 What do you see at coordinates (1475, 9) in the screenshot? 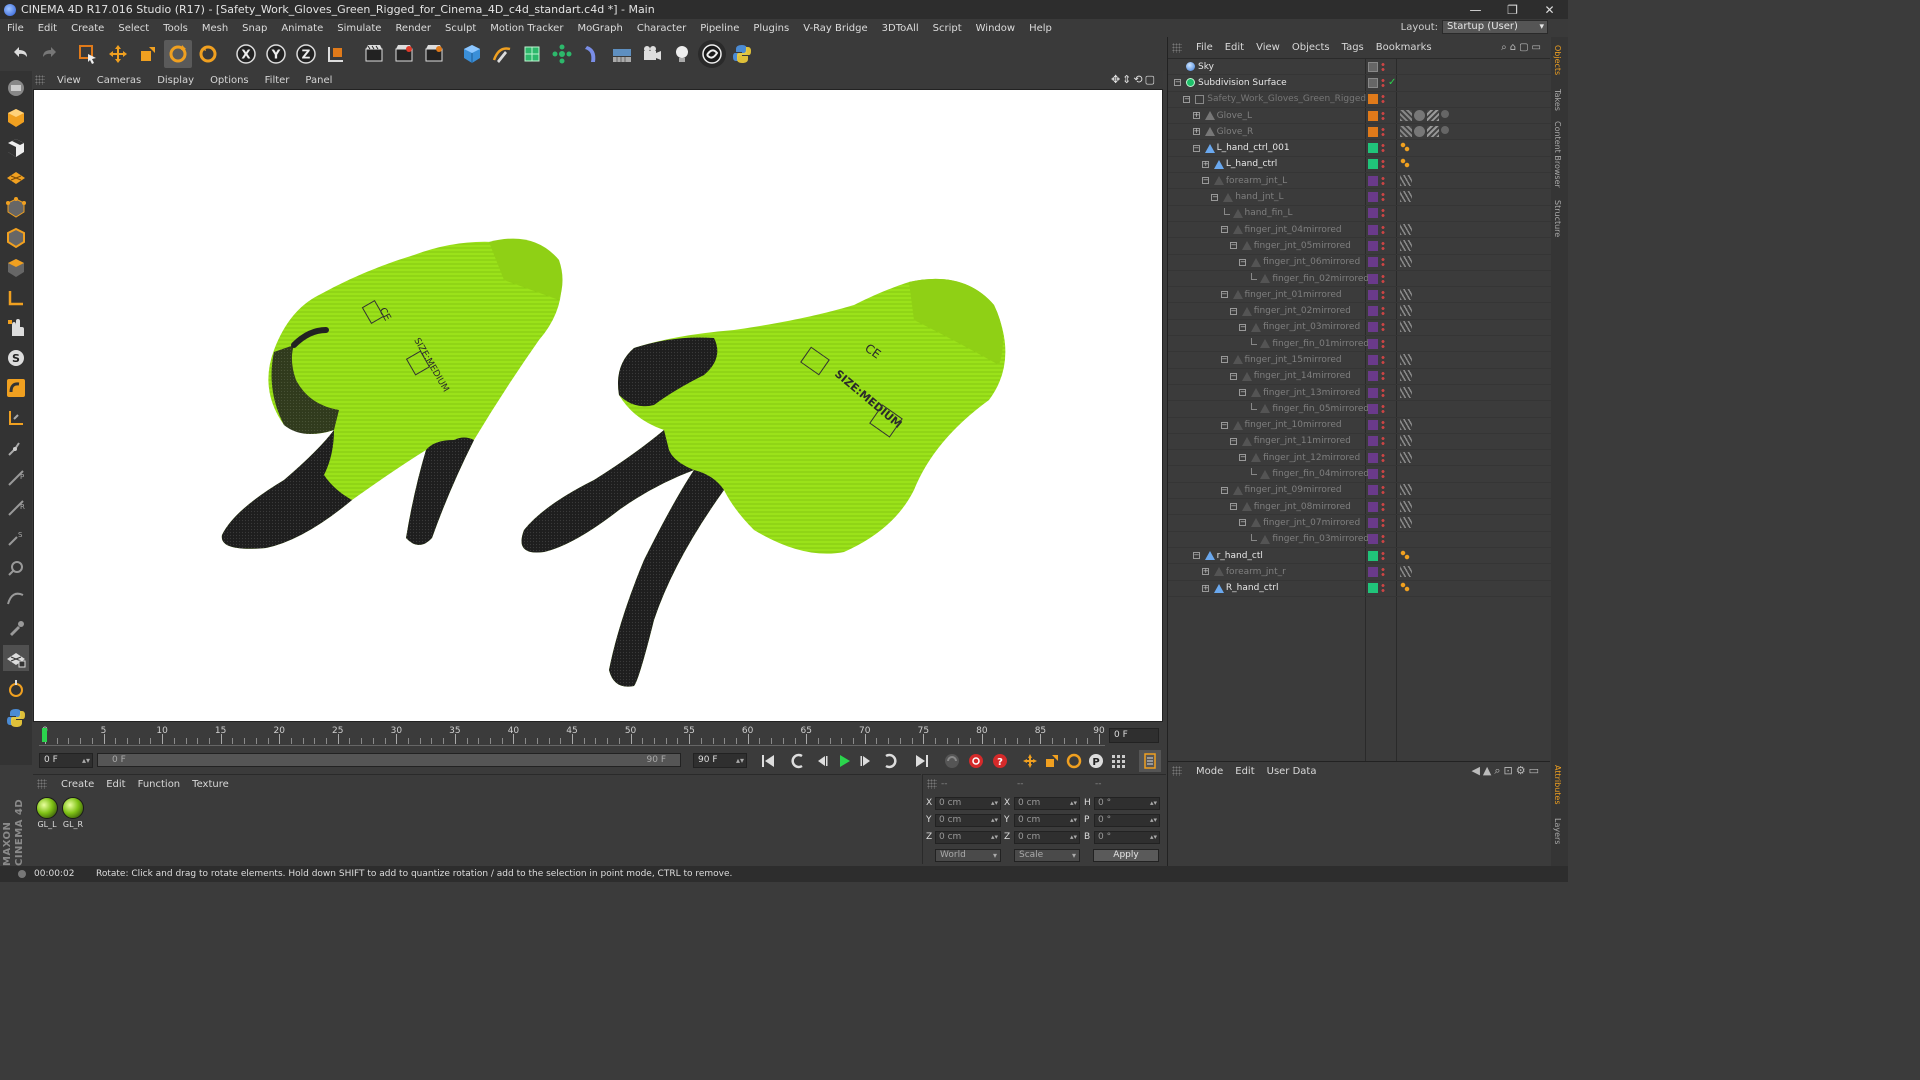
I see `minimize-button: —` at bounding box center [1475, 9].